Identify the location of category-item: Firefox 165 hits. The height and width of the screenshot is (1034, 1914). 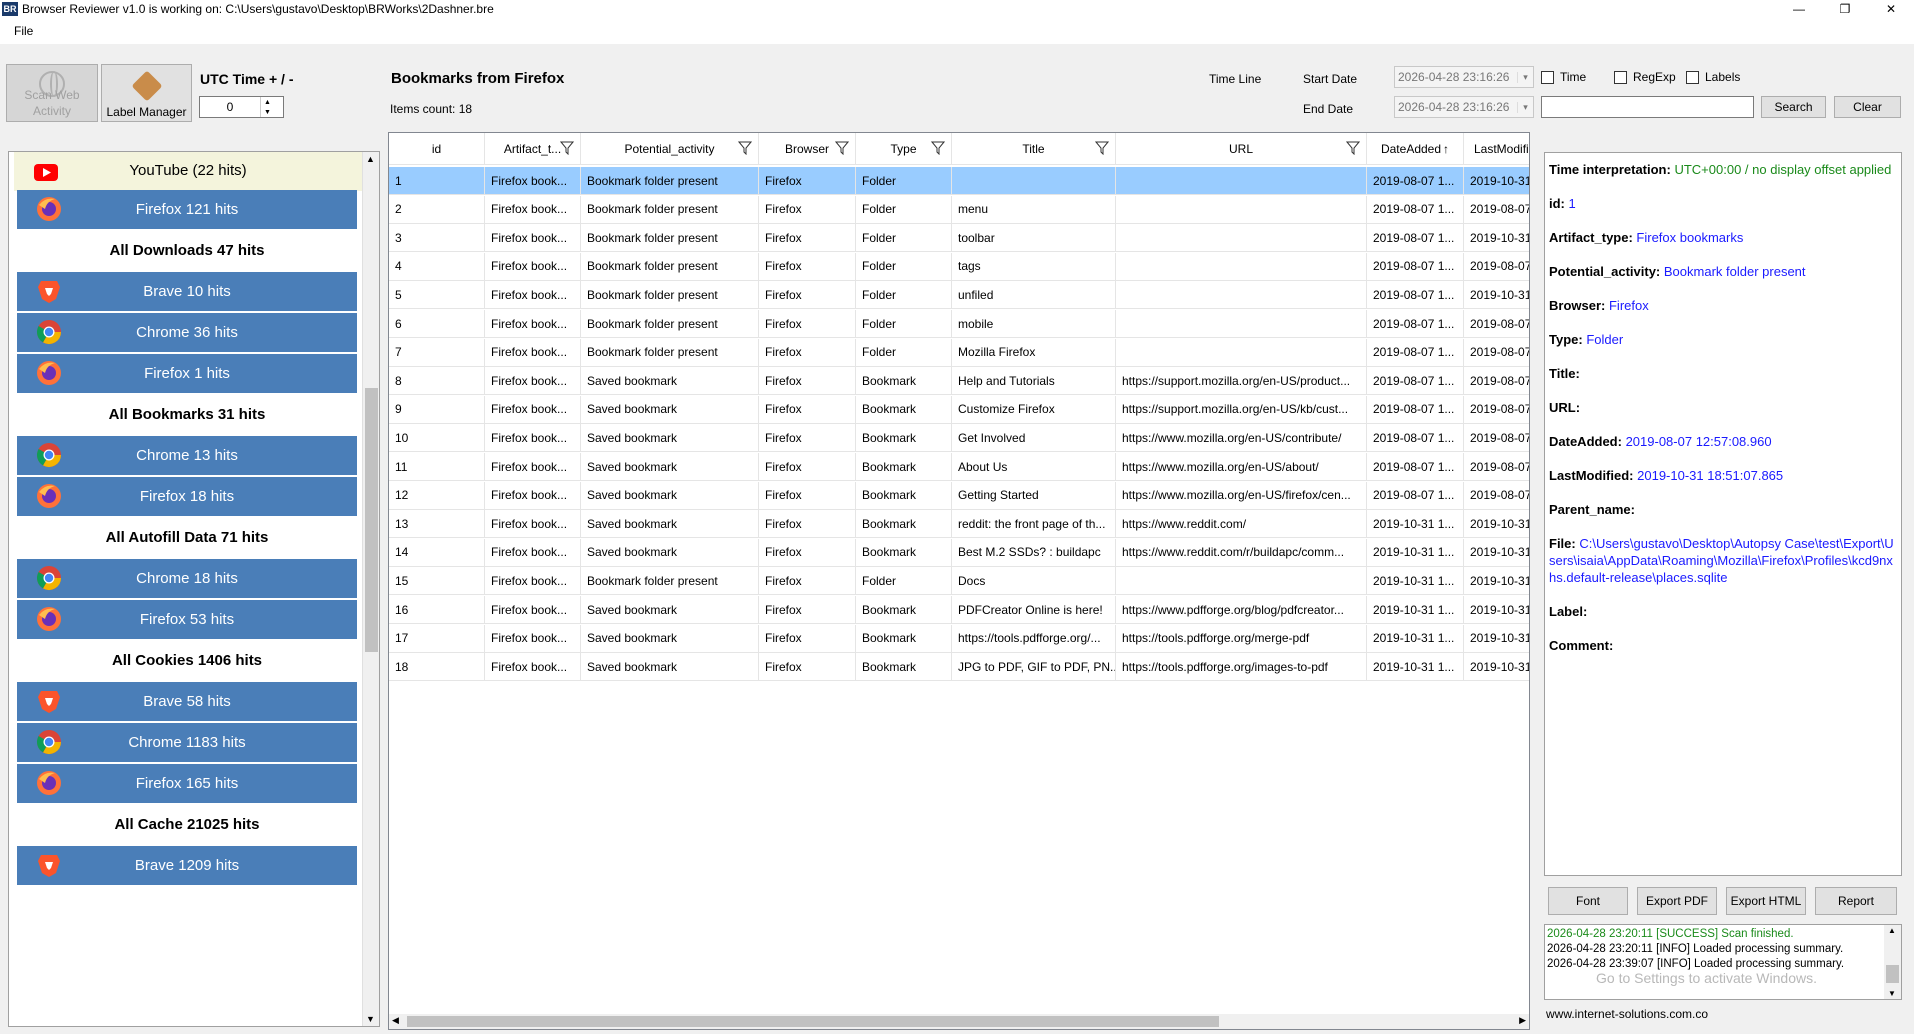
(187, 783).